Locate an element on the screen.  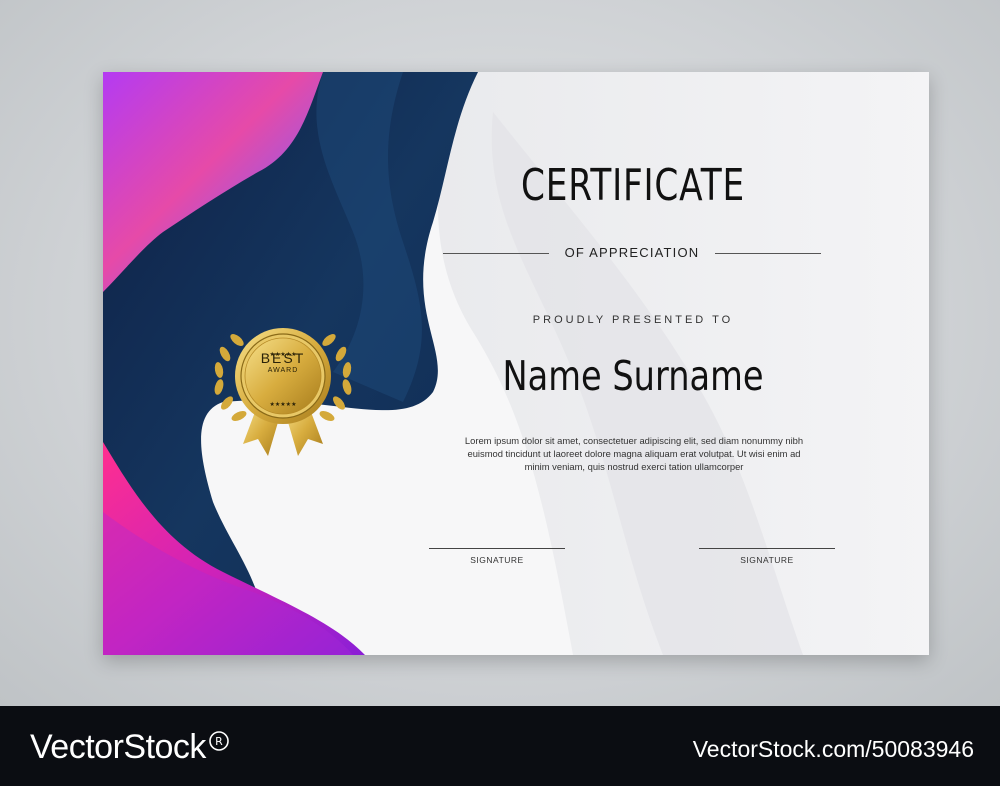
signature-line-left is located at coordinates (497, 548).